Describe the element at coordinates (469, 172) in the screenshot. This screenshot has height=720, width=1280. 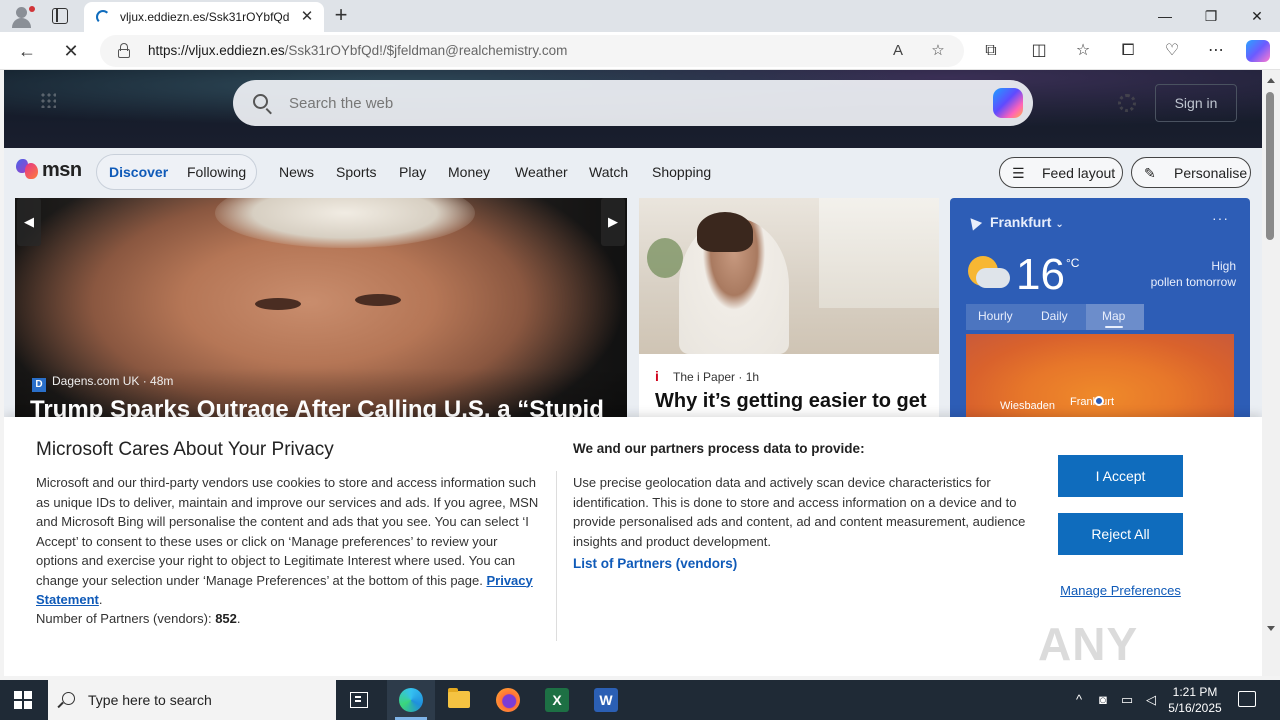
I see `nav-link-money: Money` at that location.